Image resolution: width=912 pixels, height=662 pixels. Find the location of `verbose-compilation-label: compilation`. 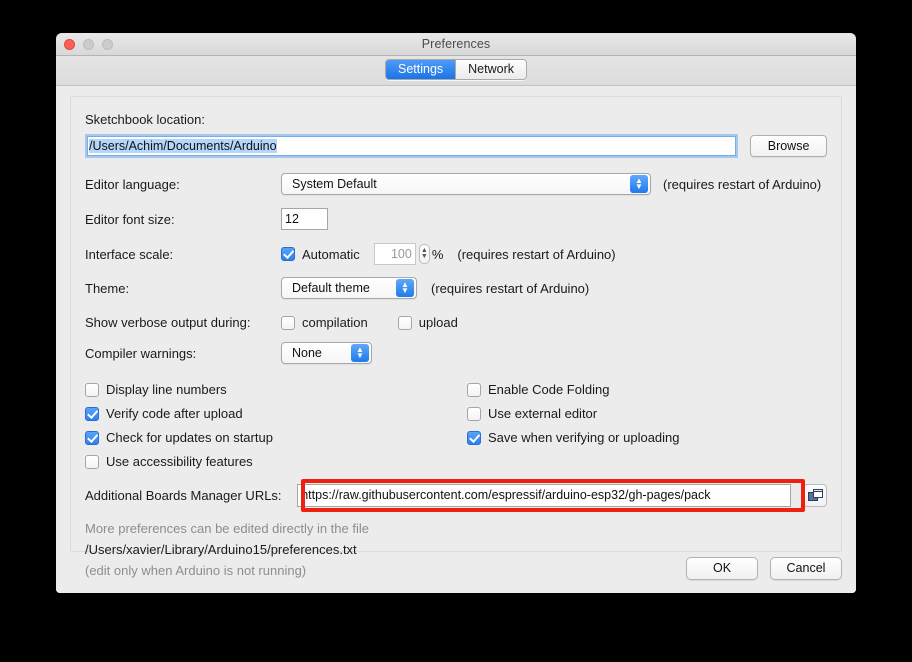

verbose-compilation-label: compilation is located at coordinates (335, 322).